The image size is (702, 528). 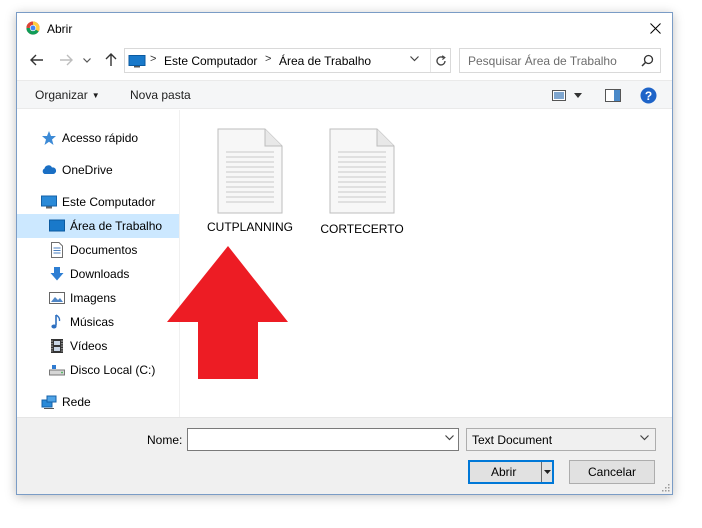 I want to click on dialog-footer: Nome: Text Document Abrir Cancelar, so click(x=344, y=455).